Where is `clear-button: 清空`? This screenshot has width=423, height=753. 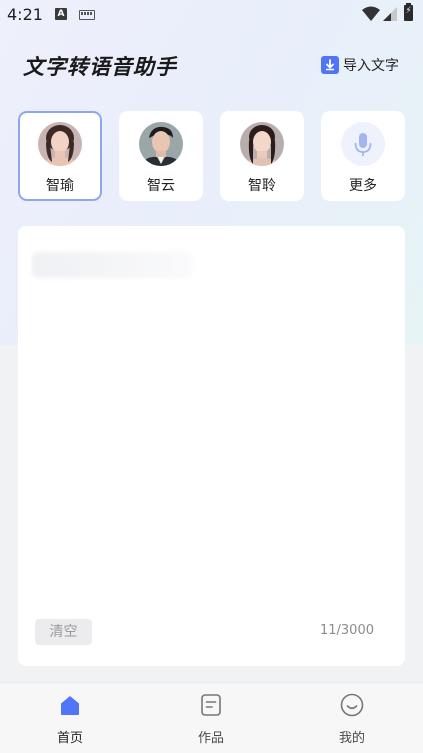
clear-button: 清空 is located at coordinates (63, 632).